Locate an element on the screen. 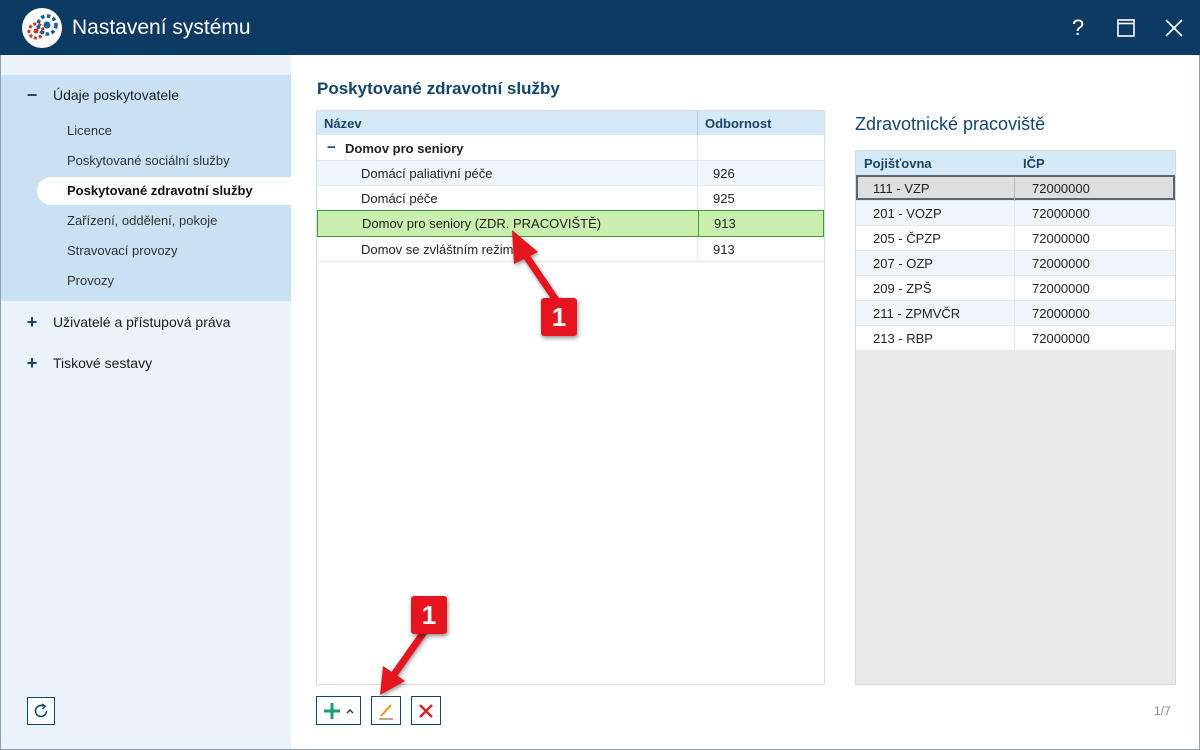 The height and width of the screenshot is (750, 1200). column-header-icp: IČP is located at coordinates (1034, 163).